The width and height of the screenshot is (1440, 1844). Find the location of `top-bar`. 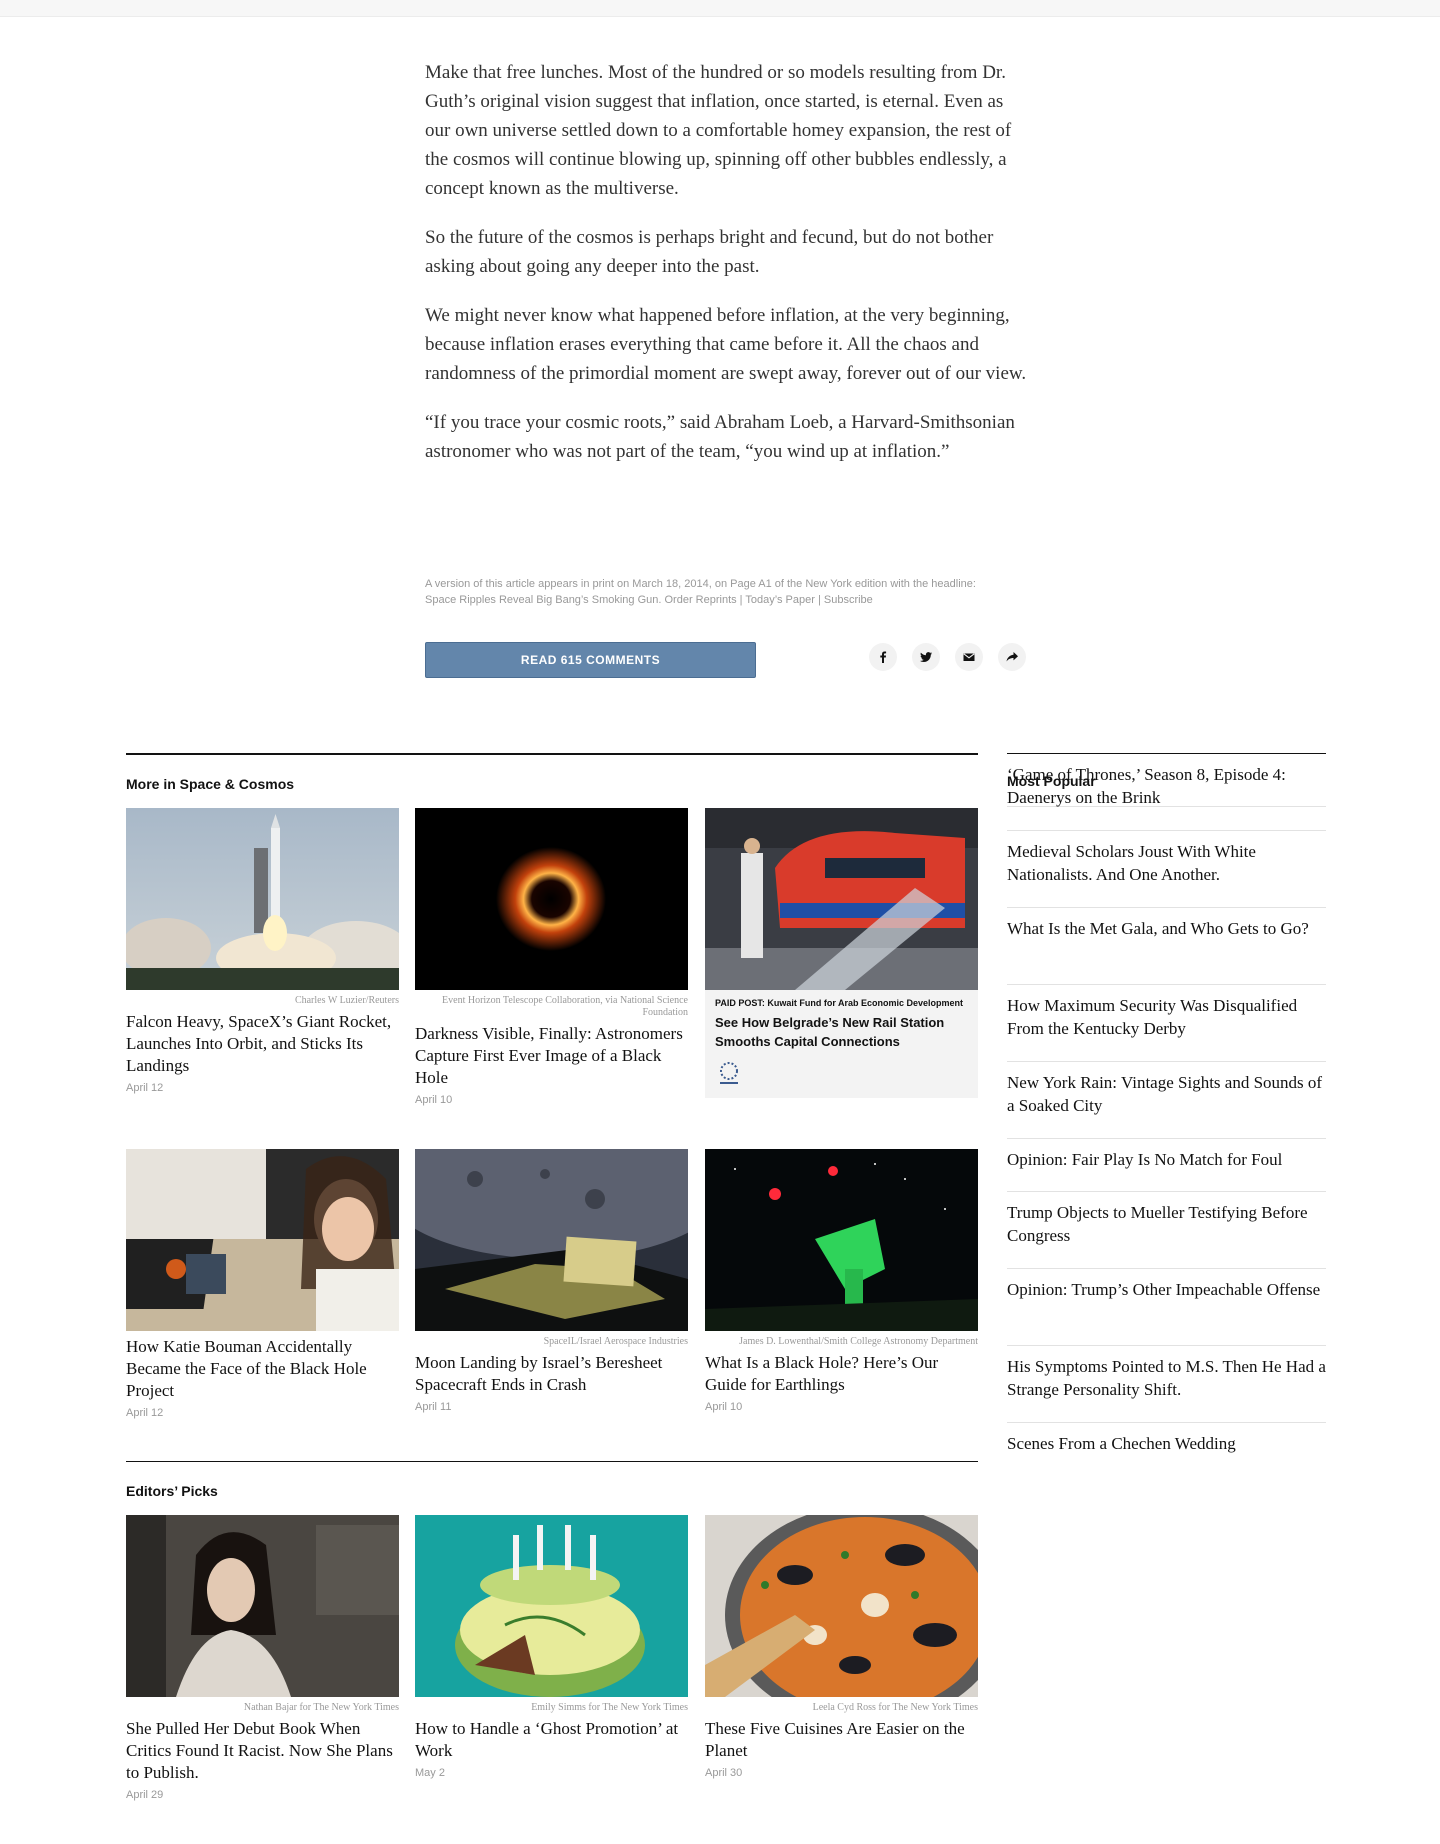

top-bar is located at coordinates (720, 8).